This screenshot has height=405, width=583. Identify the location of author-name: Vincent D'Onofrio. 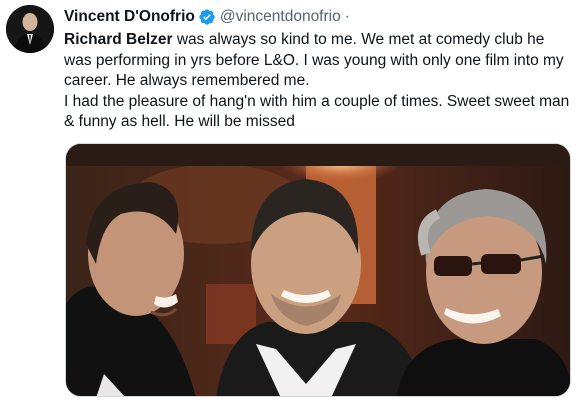
(129, 17).